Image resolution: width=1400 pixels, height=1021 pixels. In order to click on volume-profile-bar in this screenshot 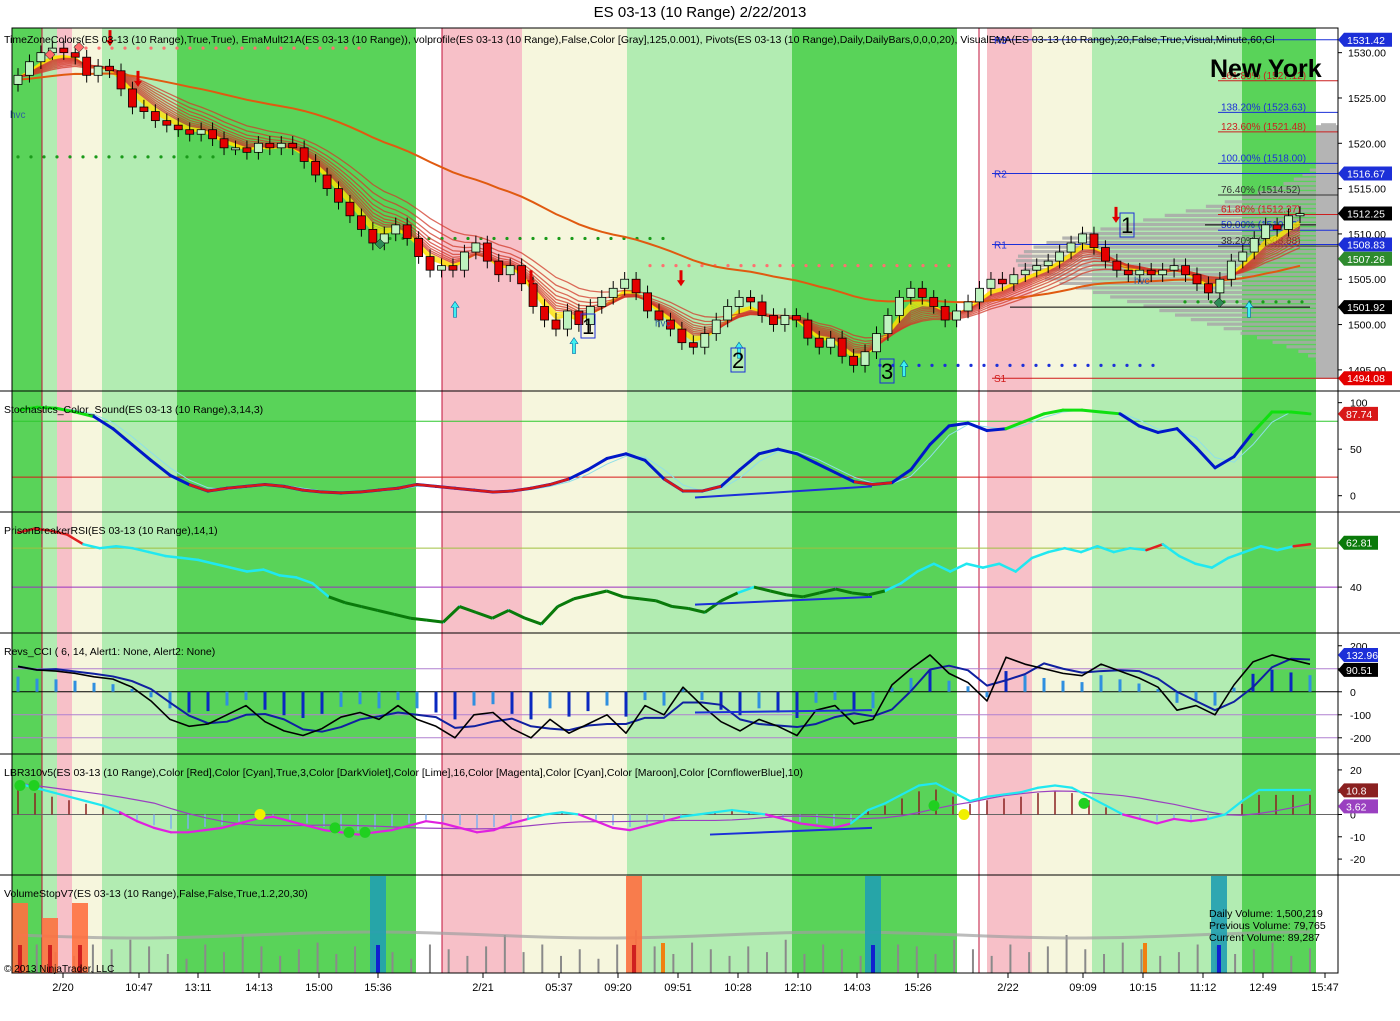, I will do `click(1263, 320)`.